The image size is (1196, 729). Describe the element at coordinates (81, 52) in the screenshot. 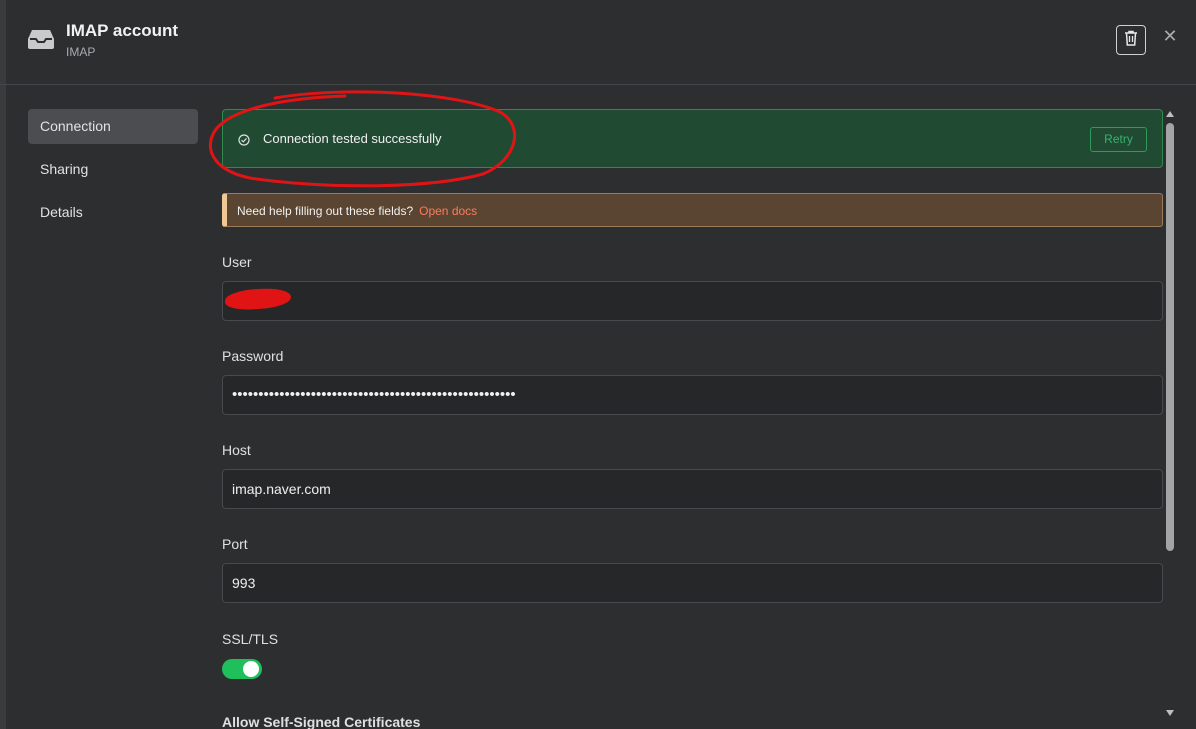

I see `modal-subtitle: IMAP` at that location.